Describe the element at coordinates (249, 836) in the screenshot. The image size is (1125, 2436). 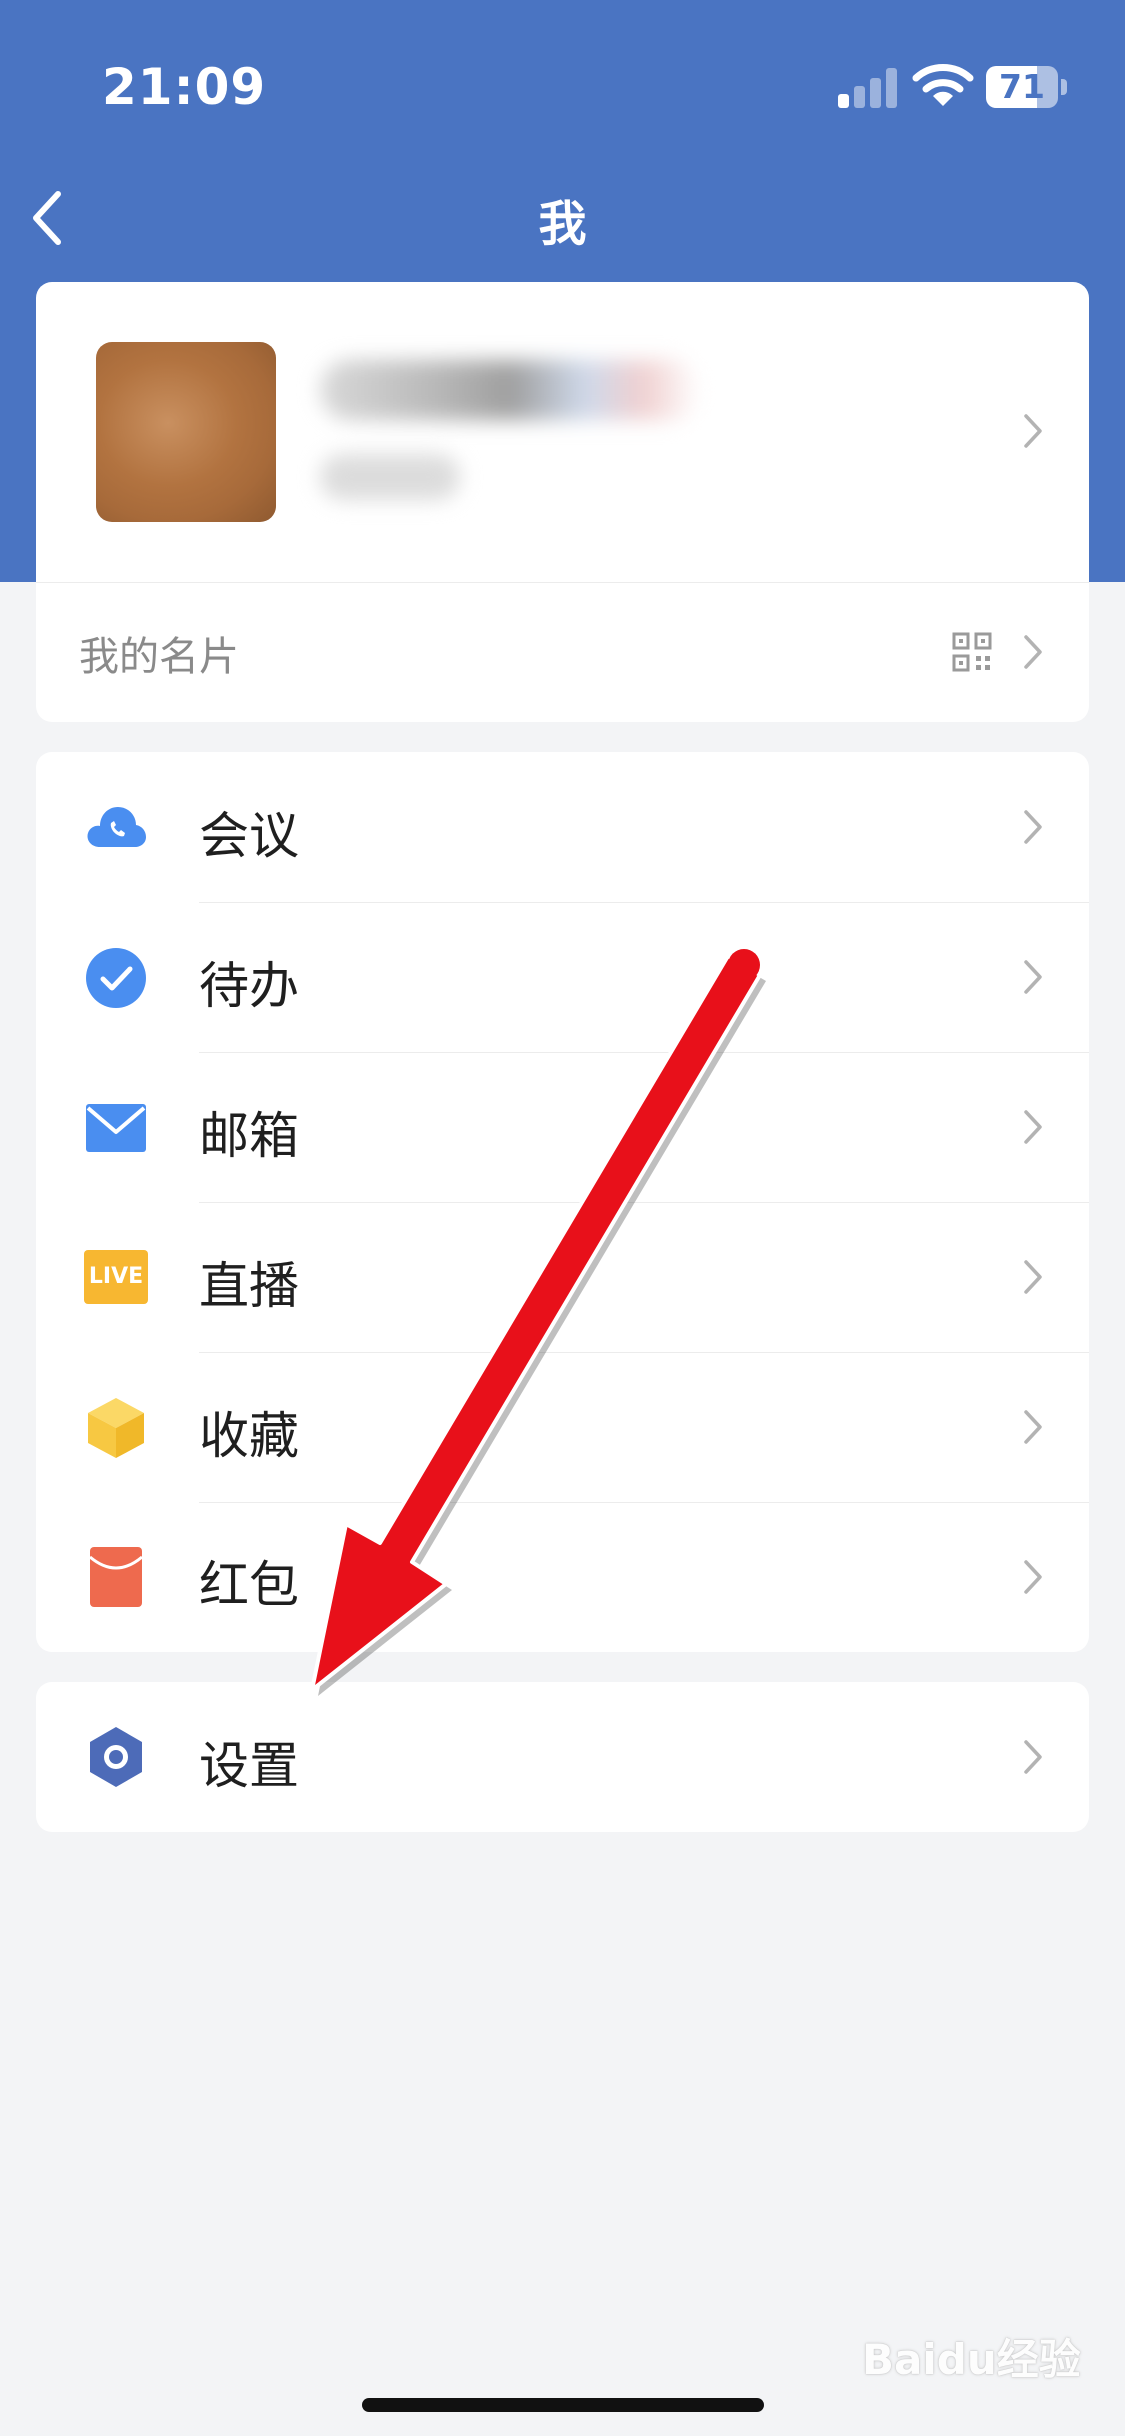
I see `menu-item-label: 会议` at that location.